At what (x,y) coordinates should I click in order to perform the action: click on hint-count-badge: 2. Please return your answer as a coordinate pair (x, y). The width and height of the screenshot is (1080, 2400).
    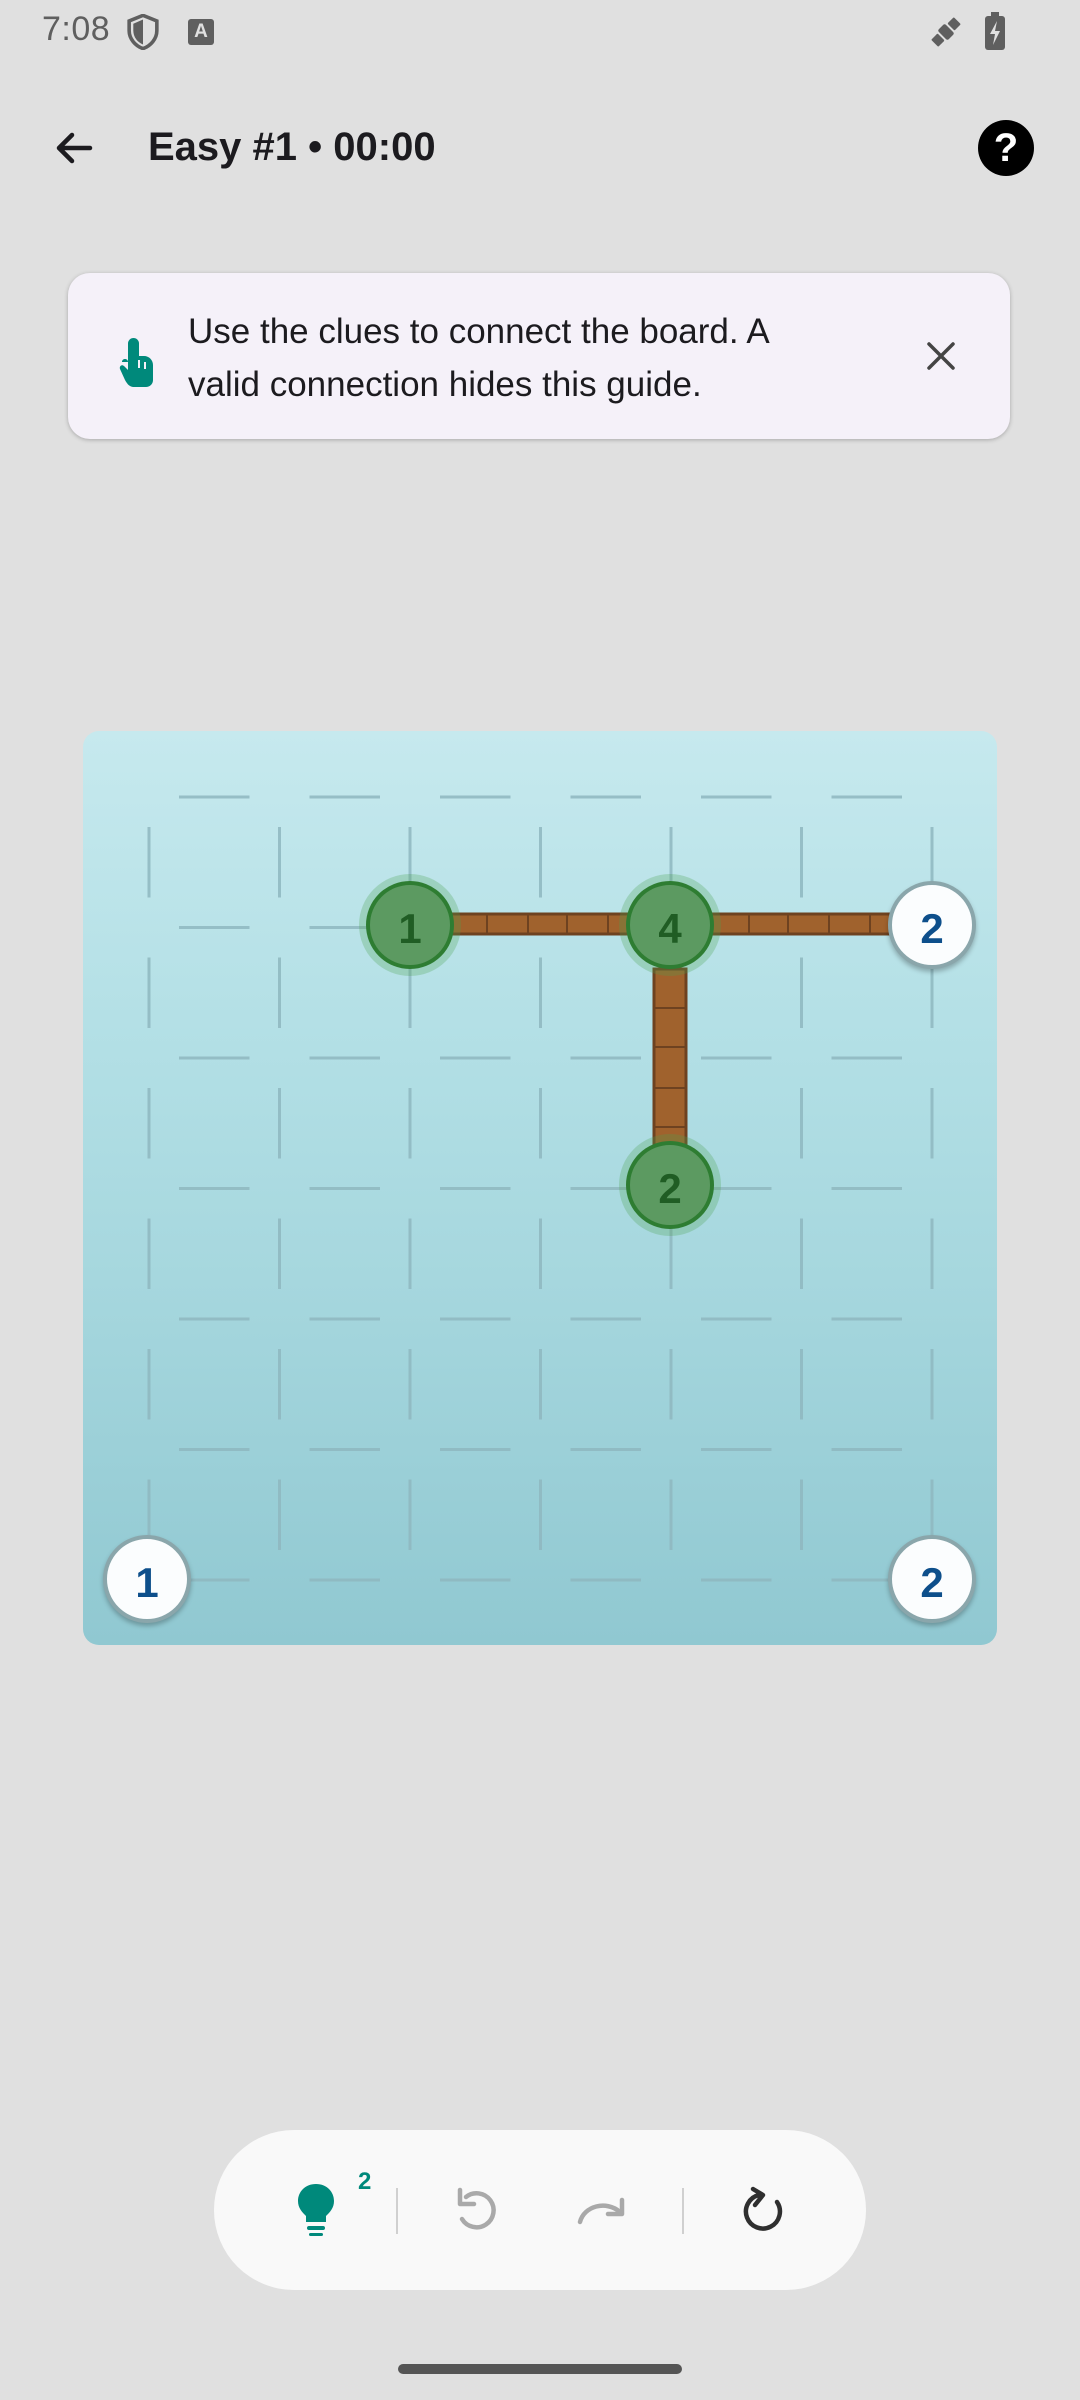
    Looking at the image, I should click on (365, 2181).